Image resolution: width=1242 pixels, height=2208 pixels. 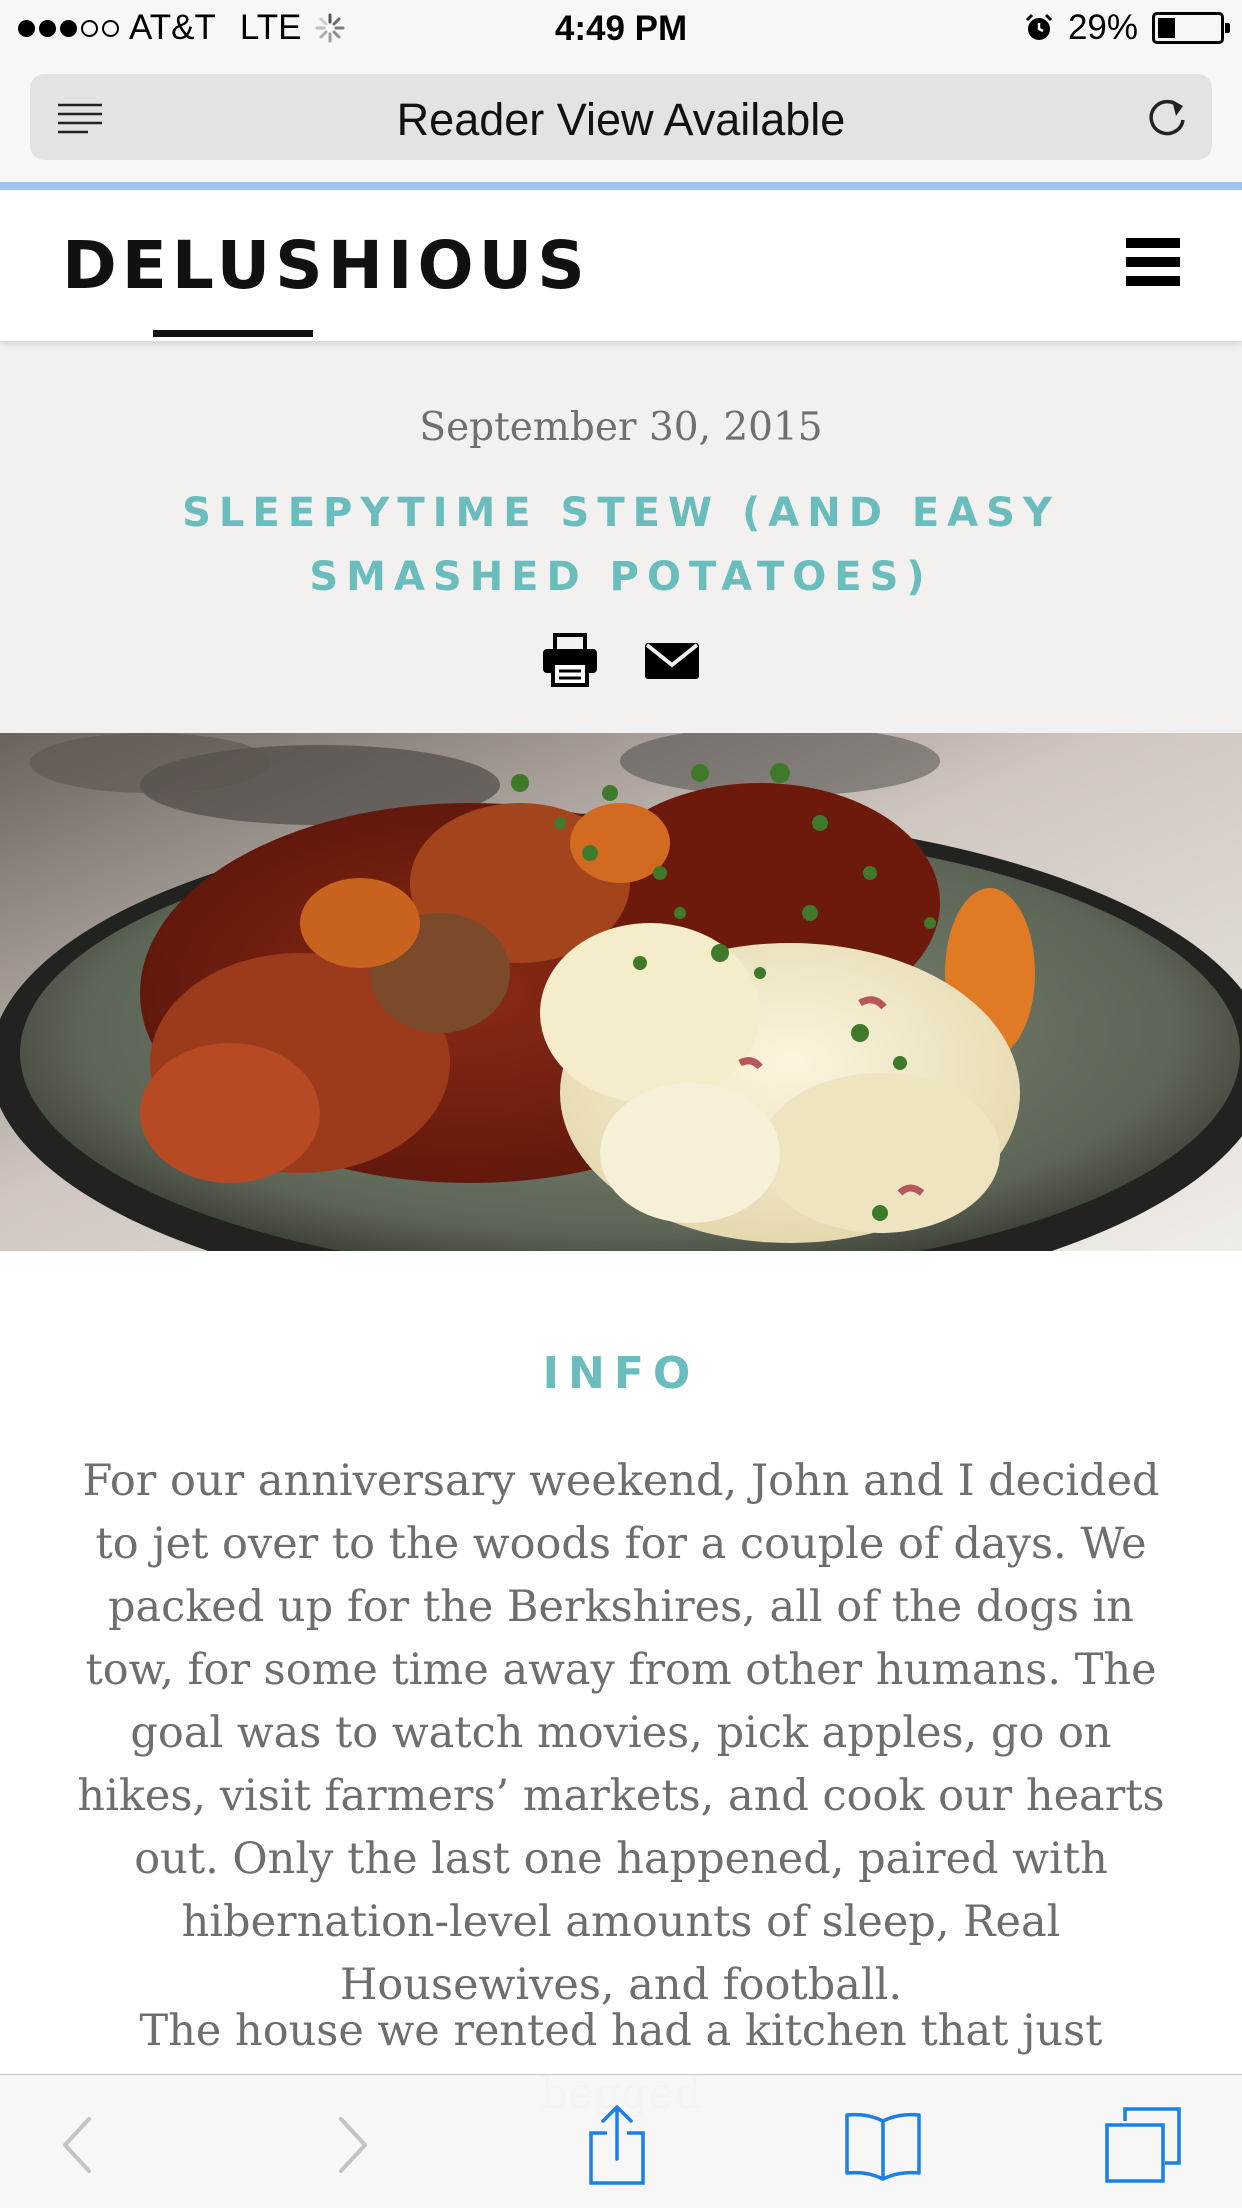 I want to click on battery-icon, so click(x=1191, y=28).